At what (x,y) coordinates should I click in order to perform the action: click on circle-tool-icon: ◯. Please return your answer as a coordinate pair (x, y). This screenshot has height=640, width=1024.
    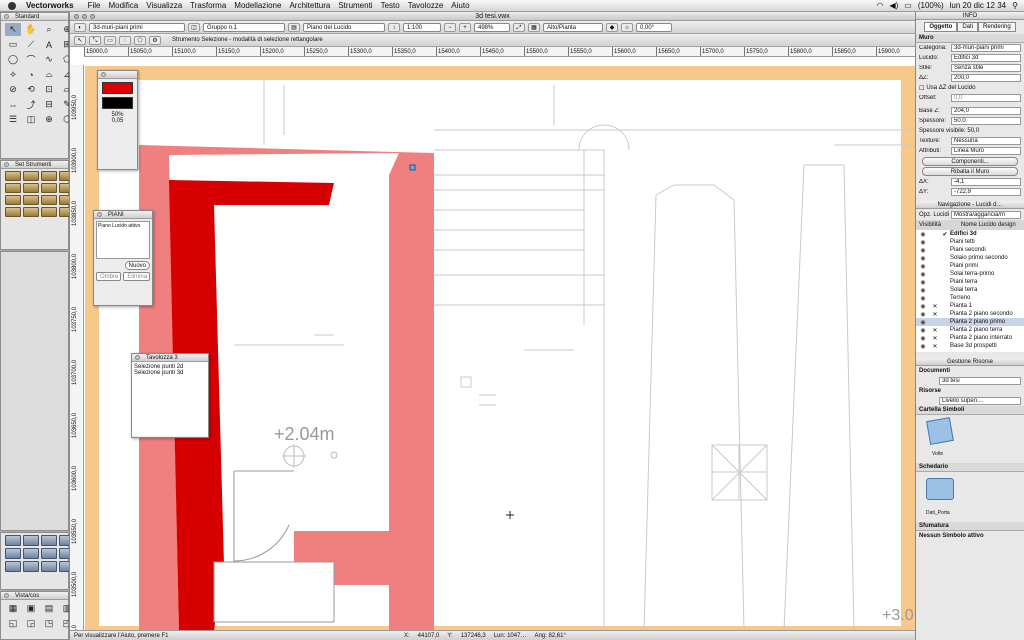
    Looking at the image, I should click on (13, 59).